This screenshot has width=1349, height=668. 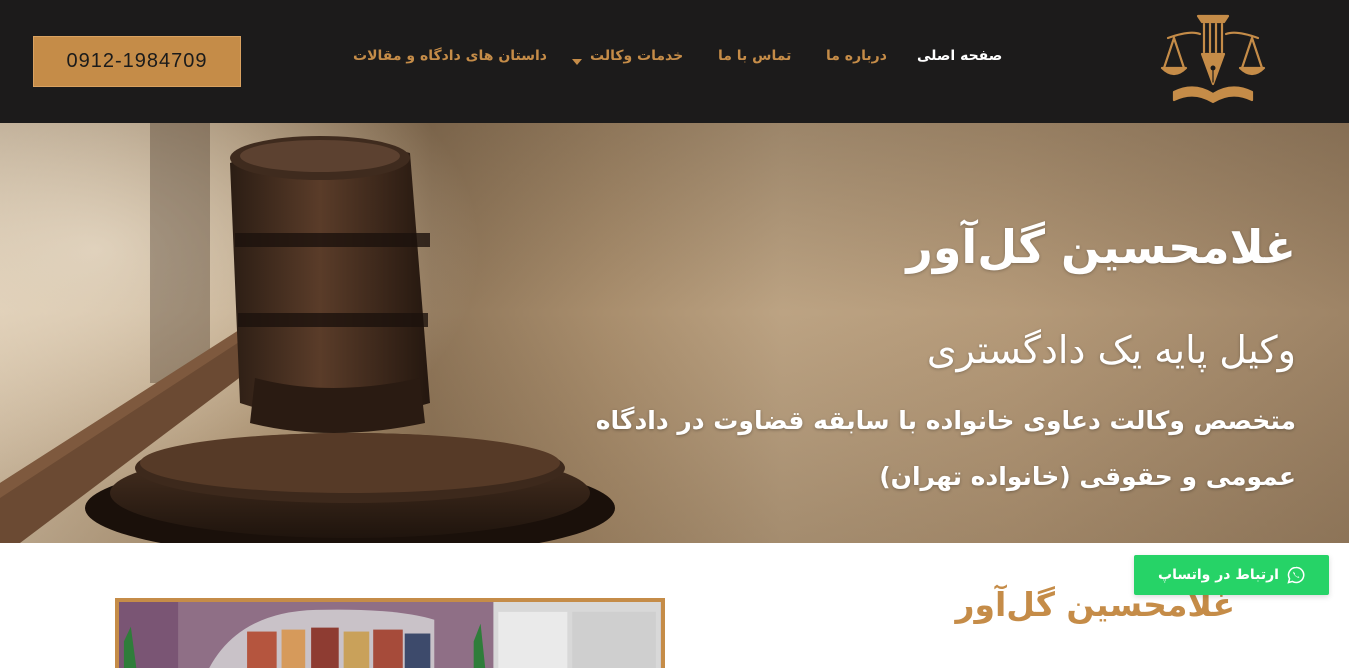 What do you see at coordinates (1213, 59) in the screenshot?
I see `logo-scales-icon` at bounding box center [1213, 59].